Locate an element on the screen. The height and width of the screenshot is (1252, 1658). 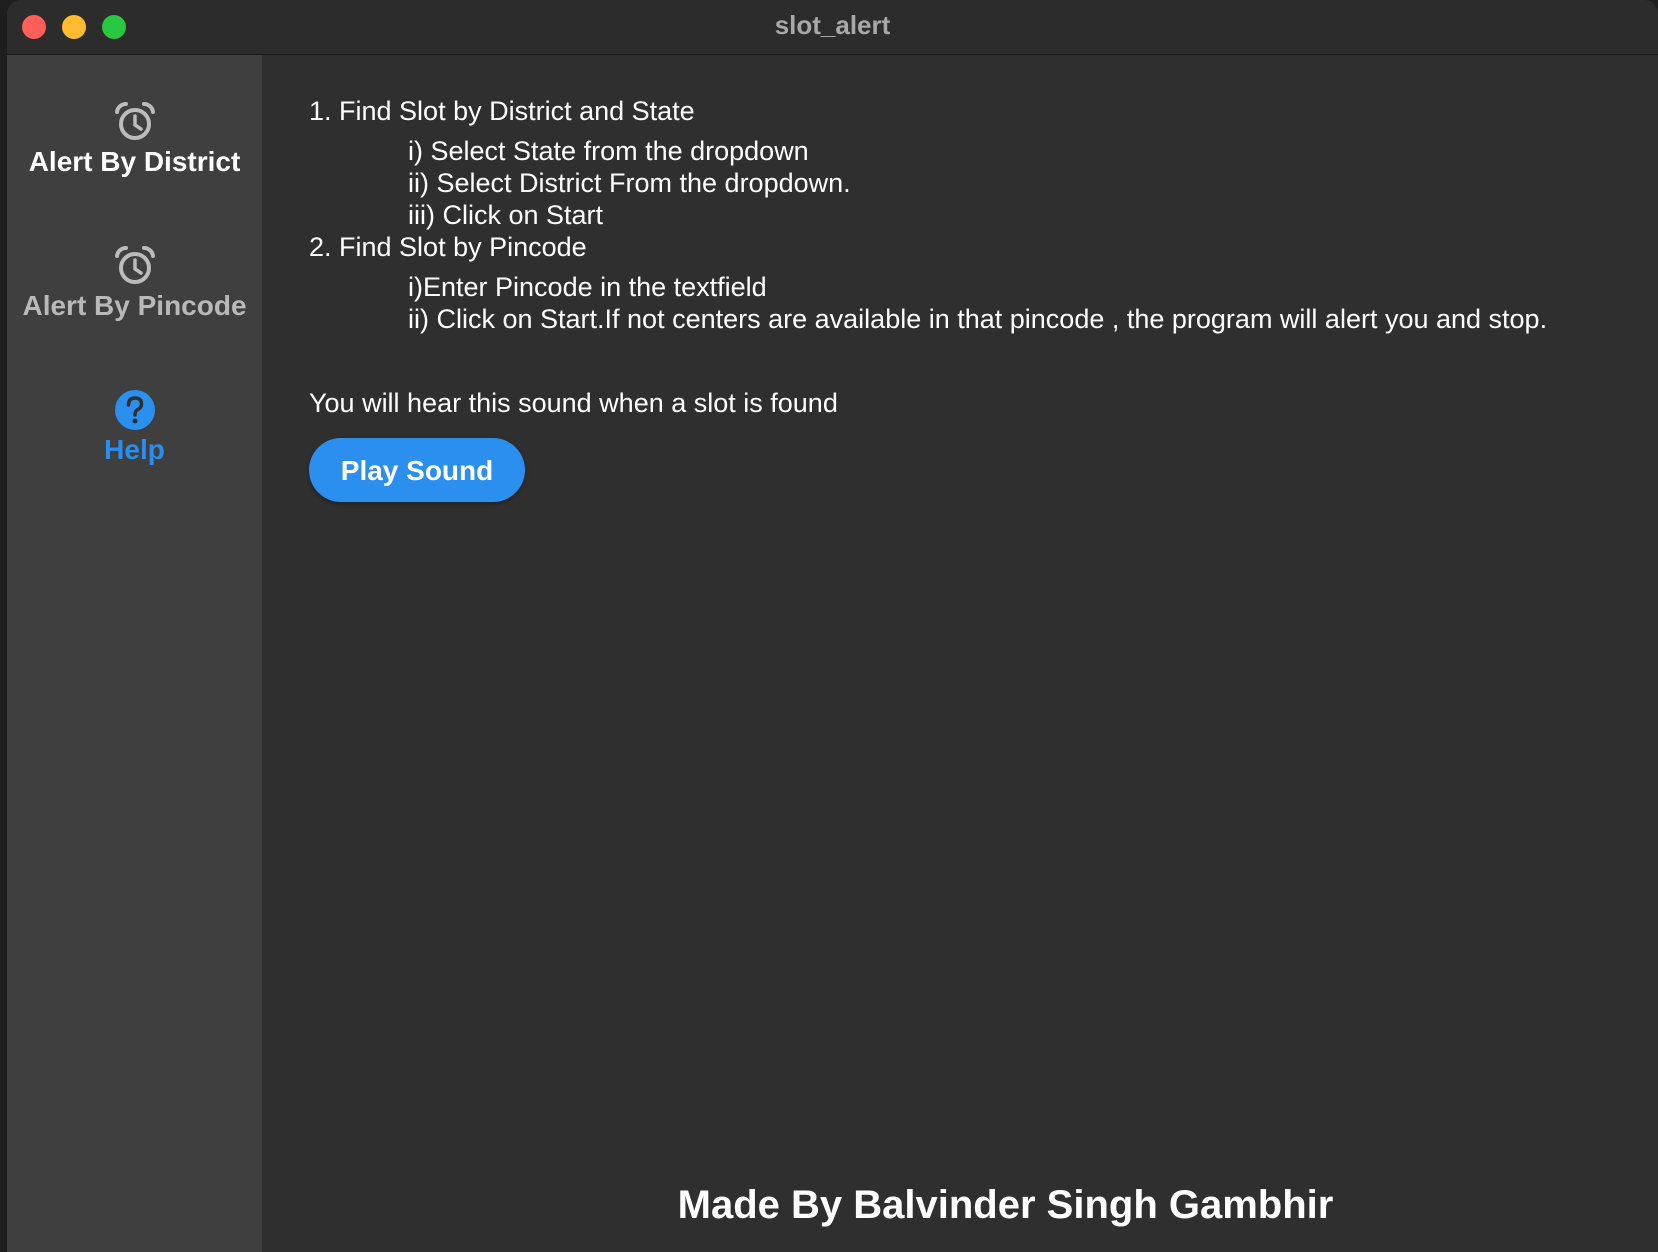
step1-item: i) Select State from the dropdown is located at coordinates (608, 151).